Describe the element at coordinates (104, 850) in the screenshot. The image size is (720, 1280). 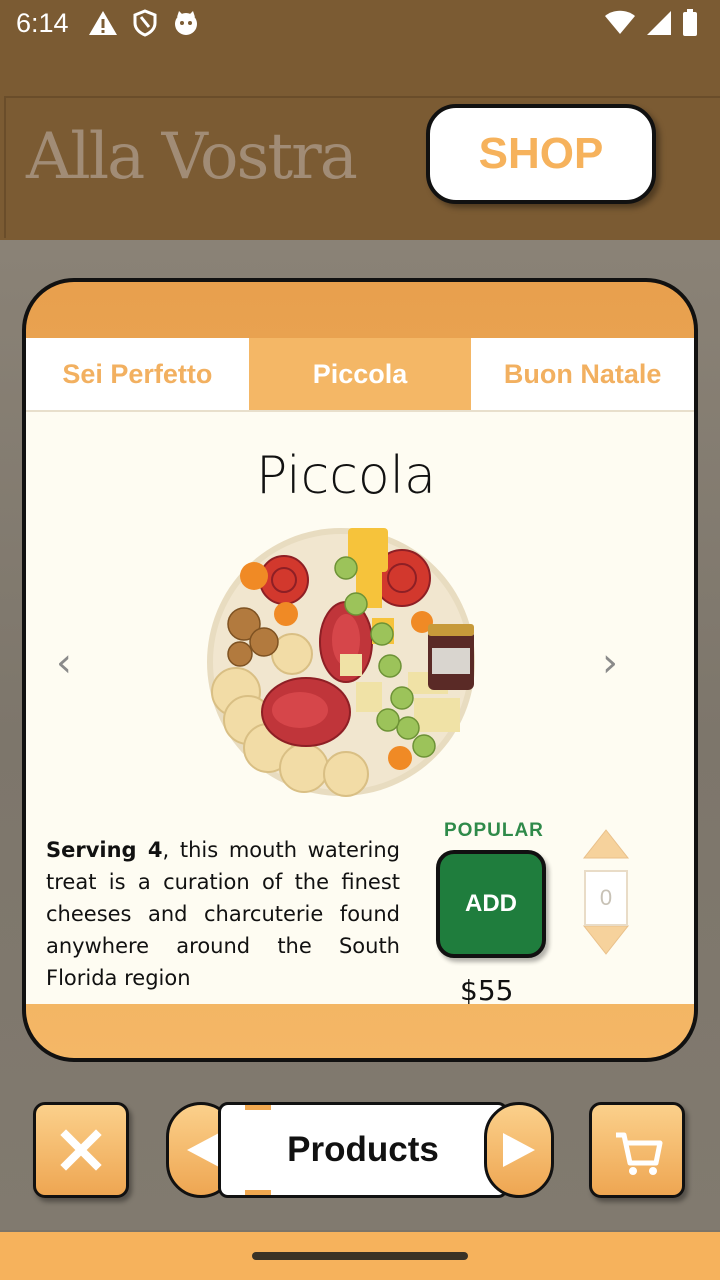
I see `description-bold: Serving 4` at that location.